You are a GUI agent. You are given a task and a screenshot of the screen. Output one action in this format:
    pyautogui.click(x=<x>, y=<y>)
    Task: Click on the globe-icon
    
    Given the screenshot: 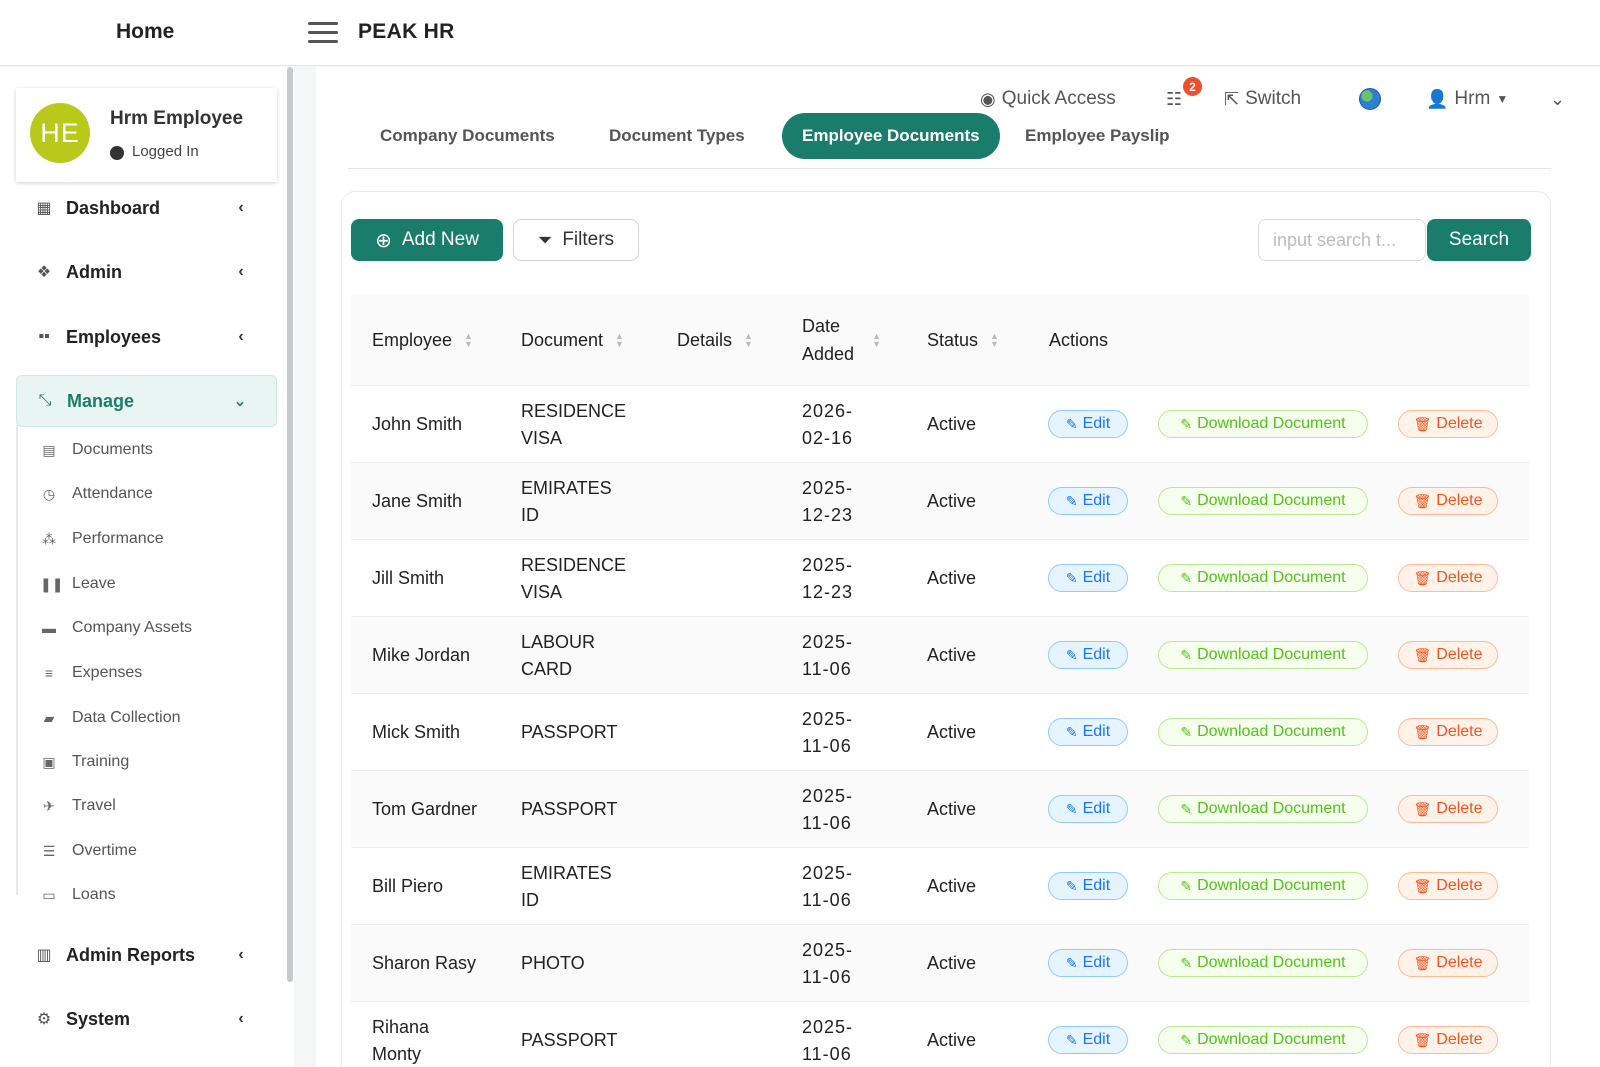 What is the action you would take?
    pyautogui.click(x=1370, y=99)
    